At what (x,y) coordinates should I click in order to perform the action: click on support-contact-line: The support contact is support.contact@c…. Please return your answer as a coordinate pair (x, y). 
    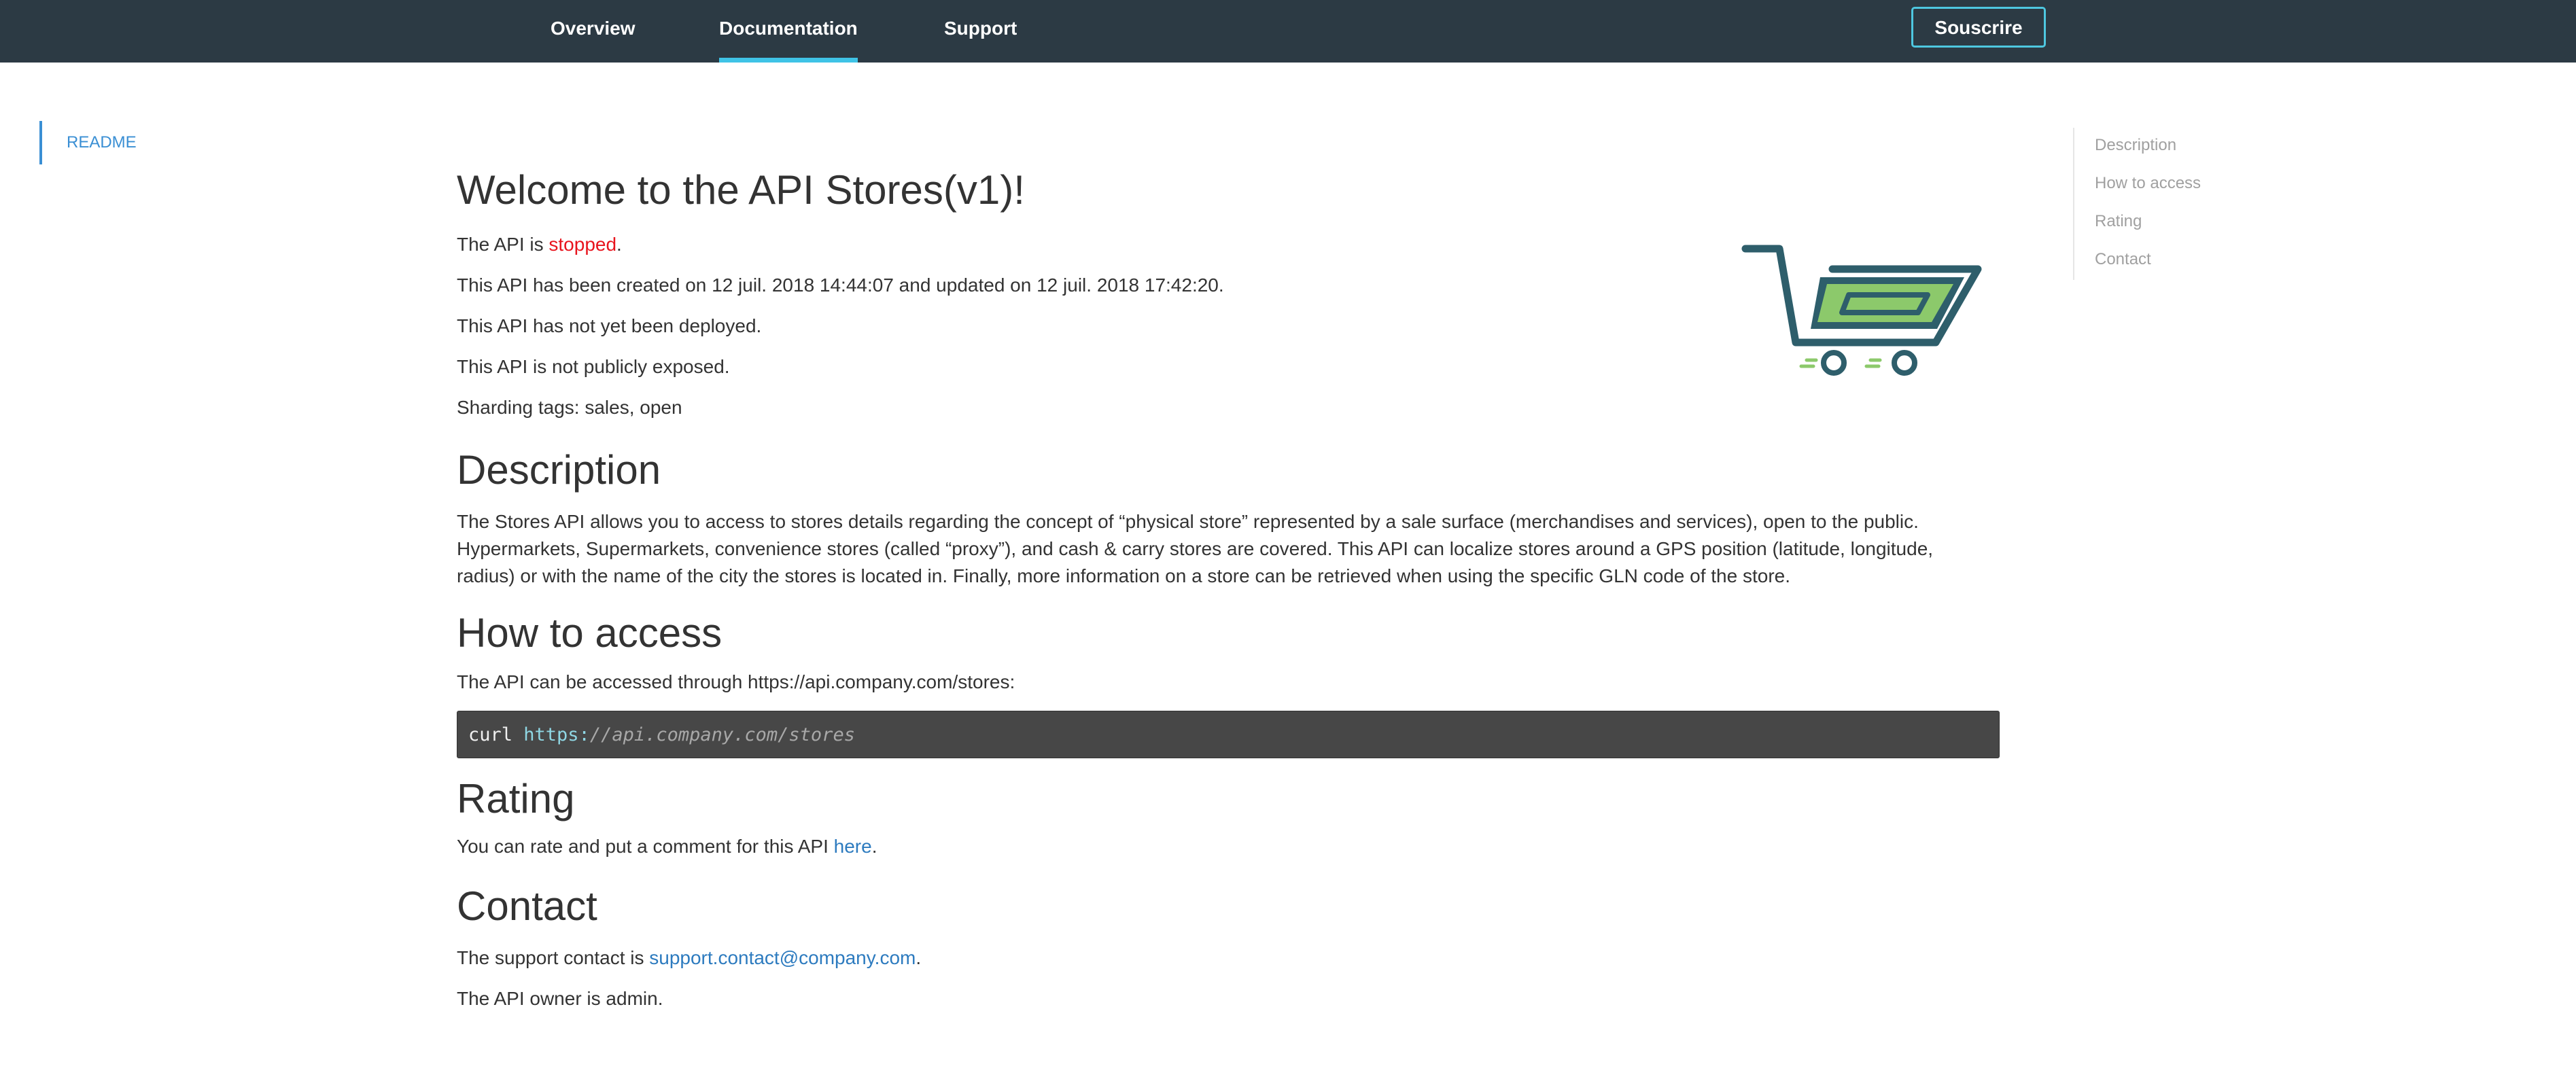
    Looking at the image, I should click on (1228, 958).